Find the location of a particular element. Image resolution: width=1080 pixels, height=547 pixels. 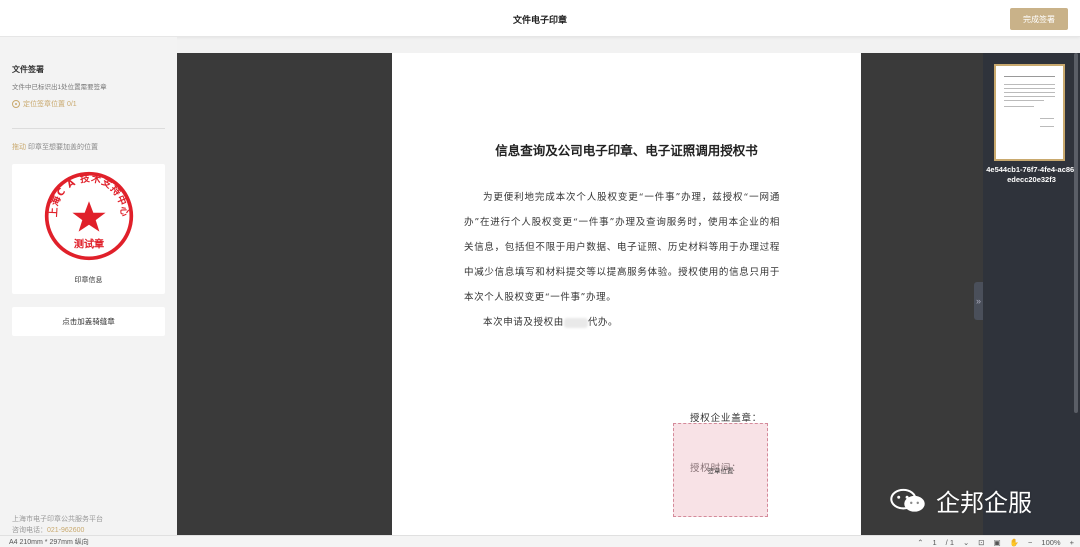

top-bar: 文件电子印章 完成签署 is located at coordinates (540, 18).